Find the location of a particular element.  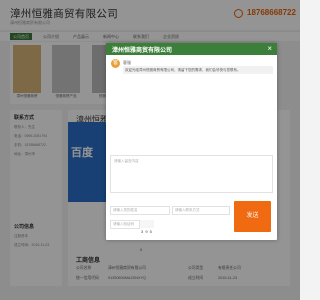

message-placeholder: 请输入留言内容 is located at coordinates (126, 161).